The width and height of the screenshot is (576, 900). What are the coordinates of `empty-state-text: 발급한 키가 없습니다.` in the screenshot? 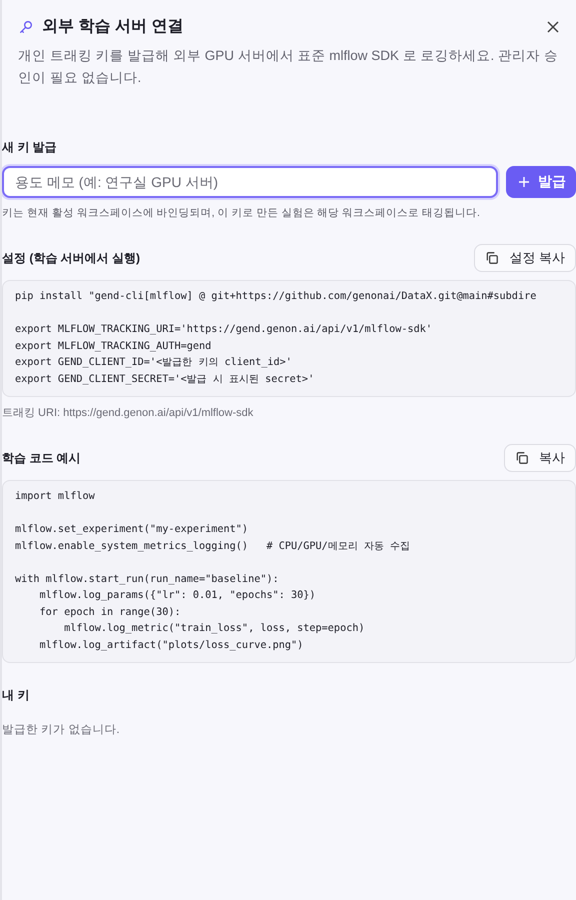 It's located at (61, 730).